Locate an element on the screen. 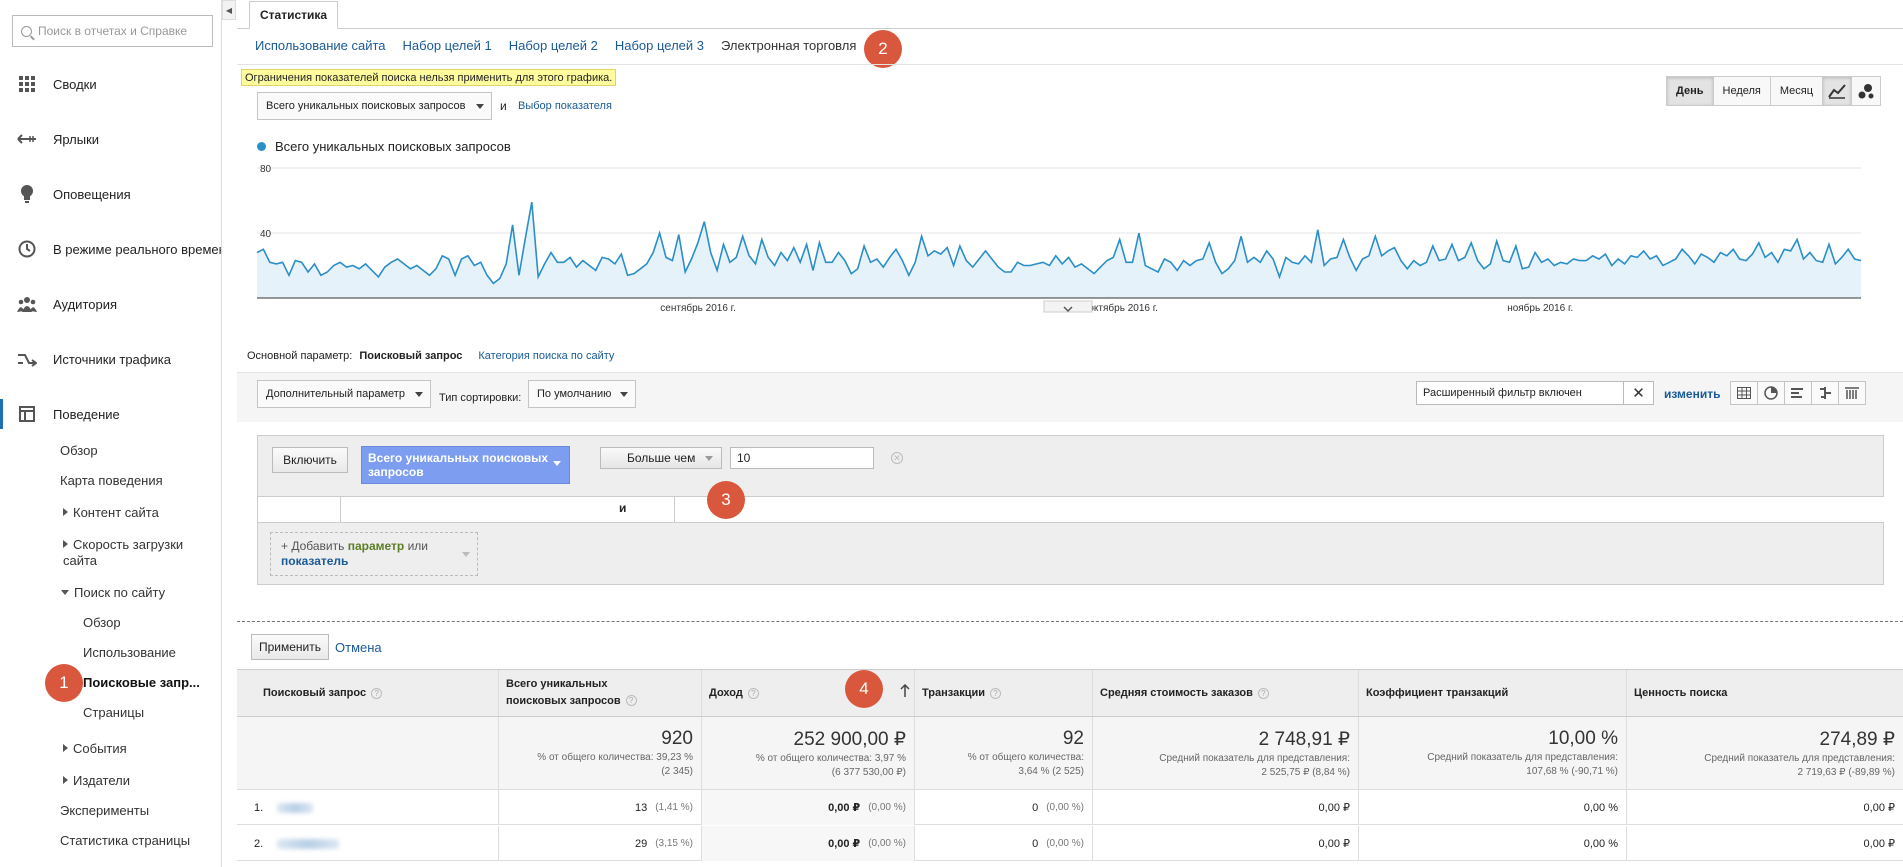 The width and height of the screenshot is (1903, 867). search-input: Поиск в отчетах и Справке is located at coordinates (112, 31).